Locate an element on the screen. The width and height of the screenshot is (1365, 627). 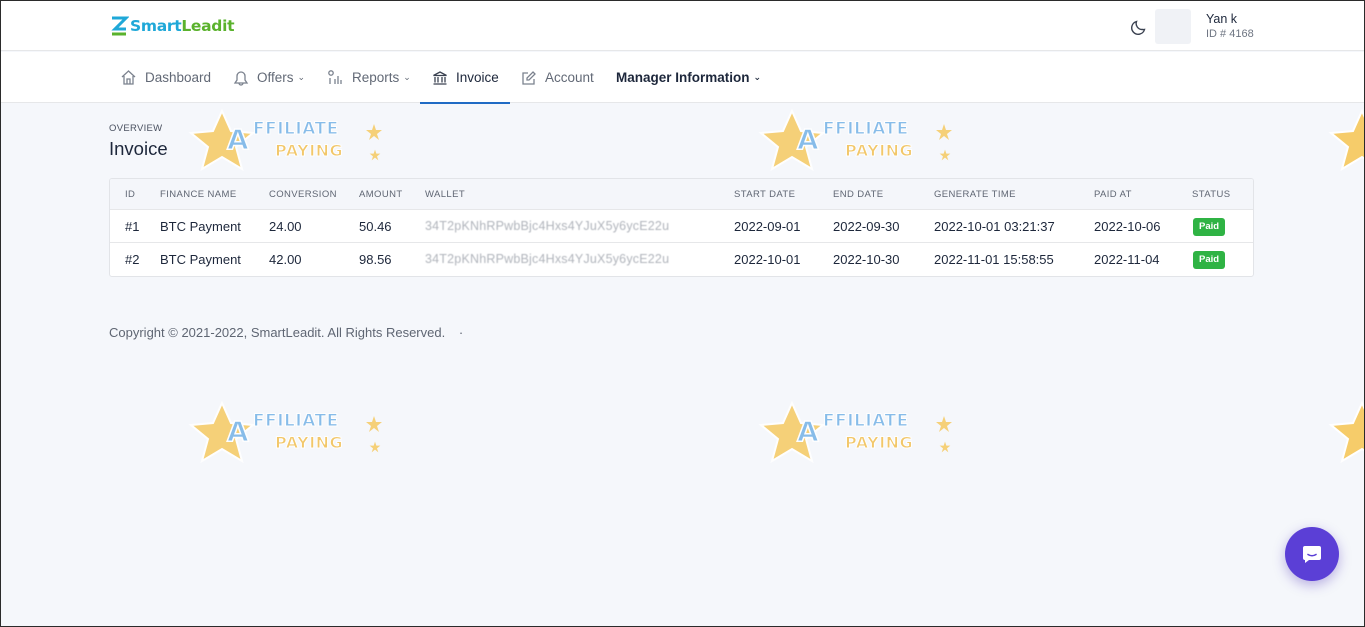
user-id: ID # 4168 is located at coordinates (1230, 34).